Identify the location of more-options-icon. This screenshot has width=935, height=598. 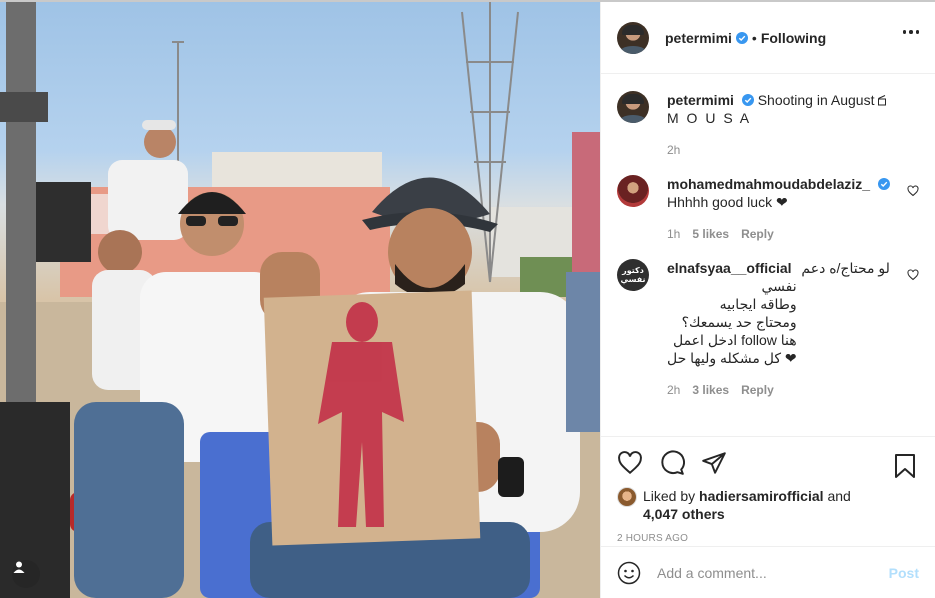
(910, 32).